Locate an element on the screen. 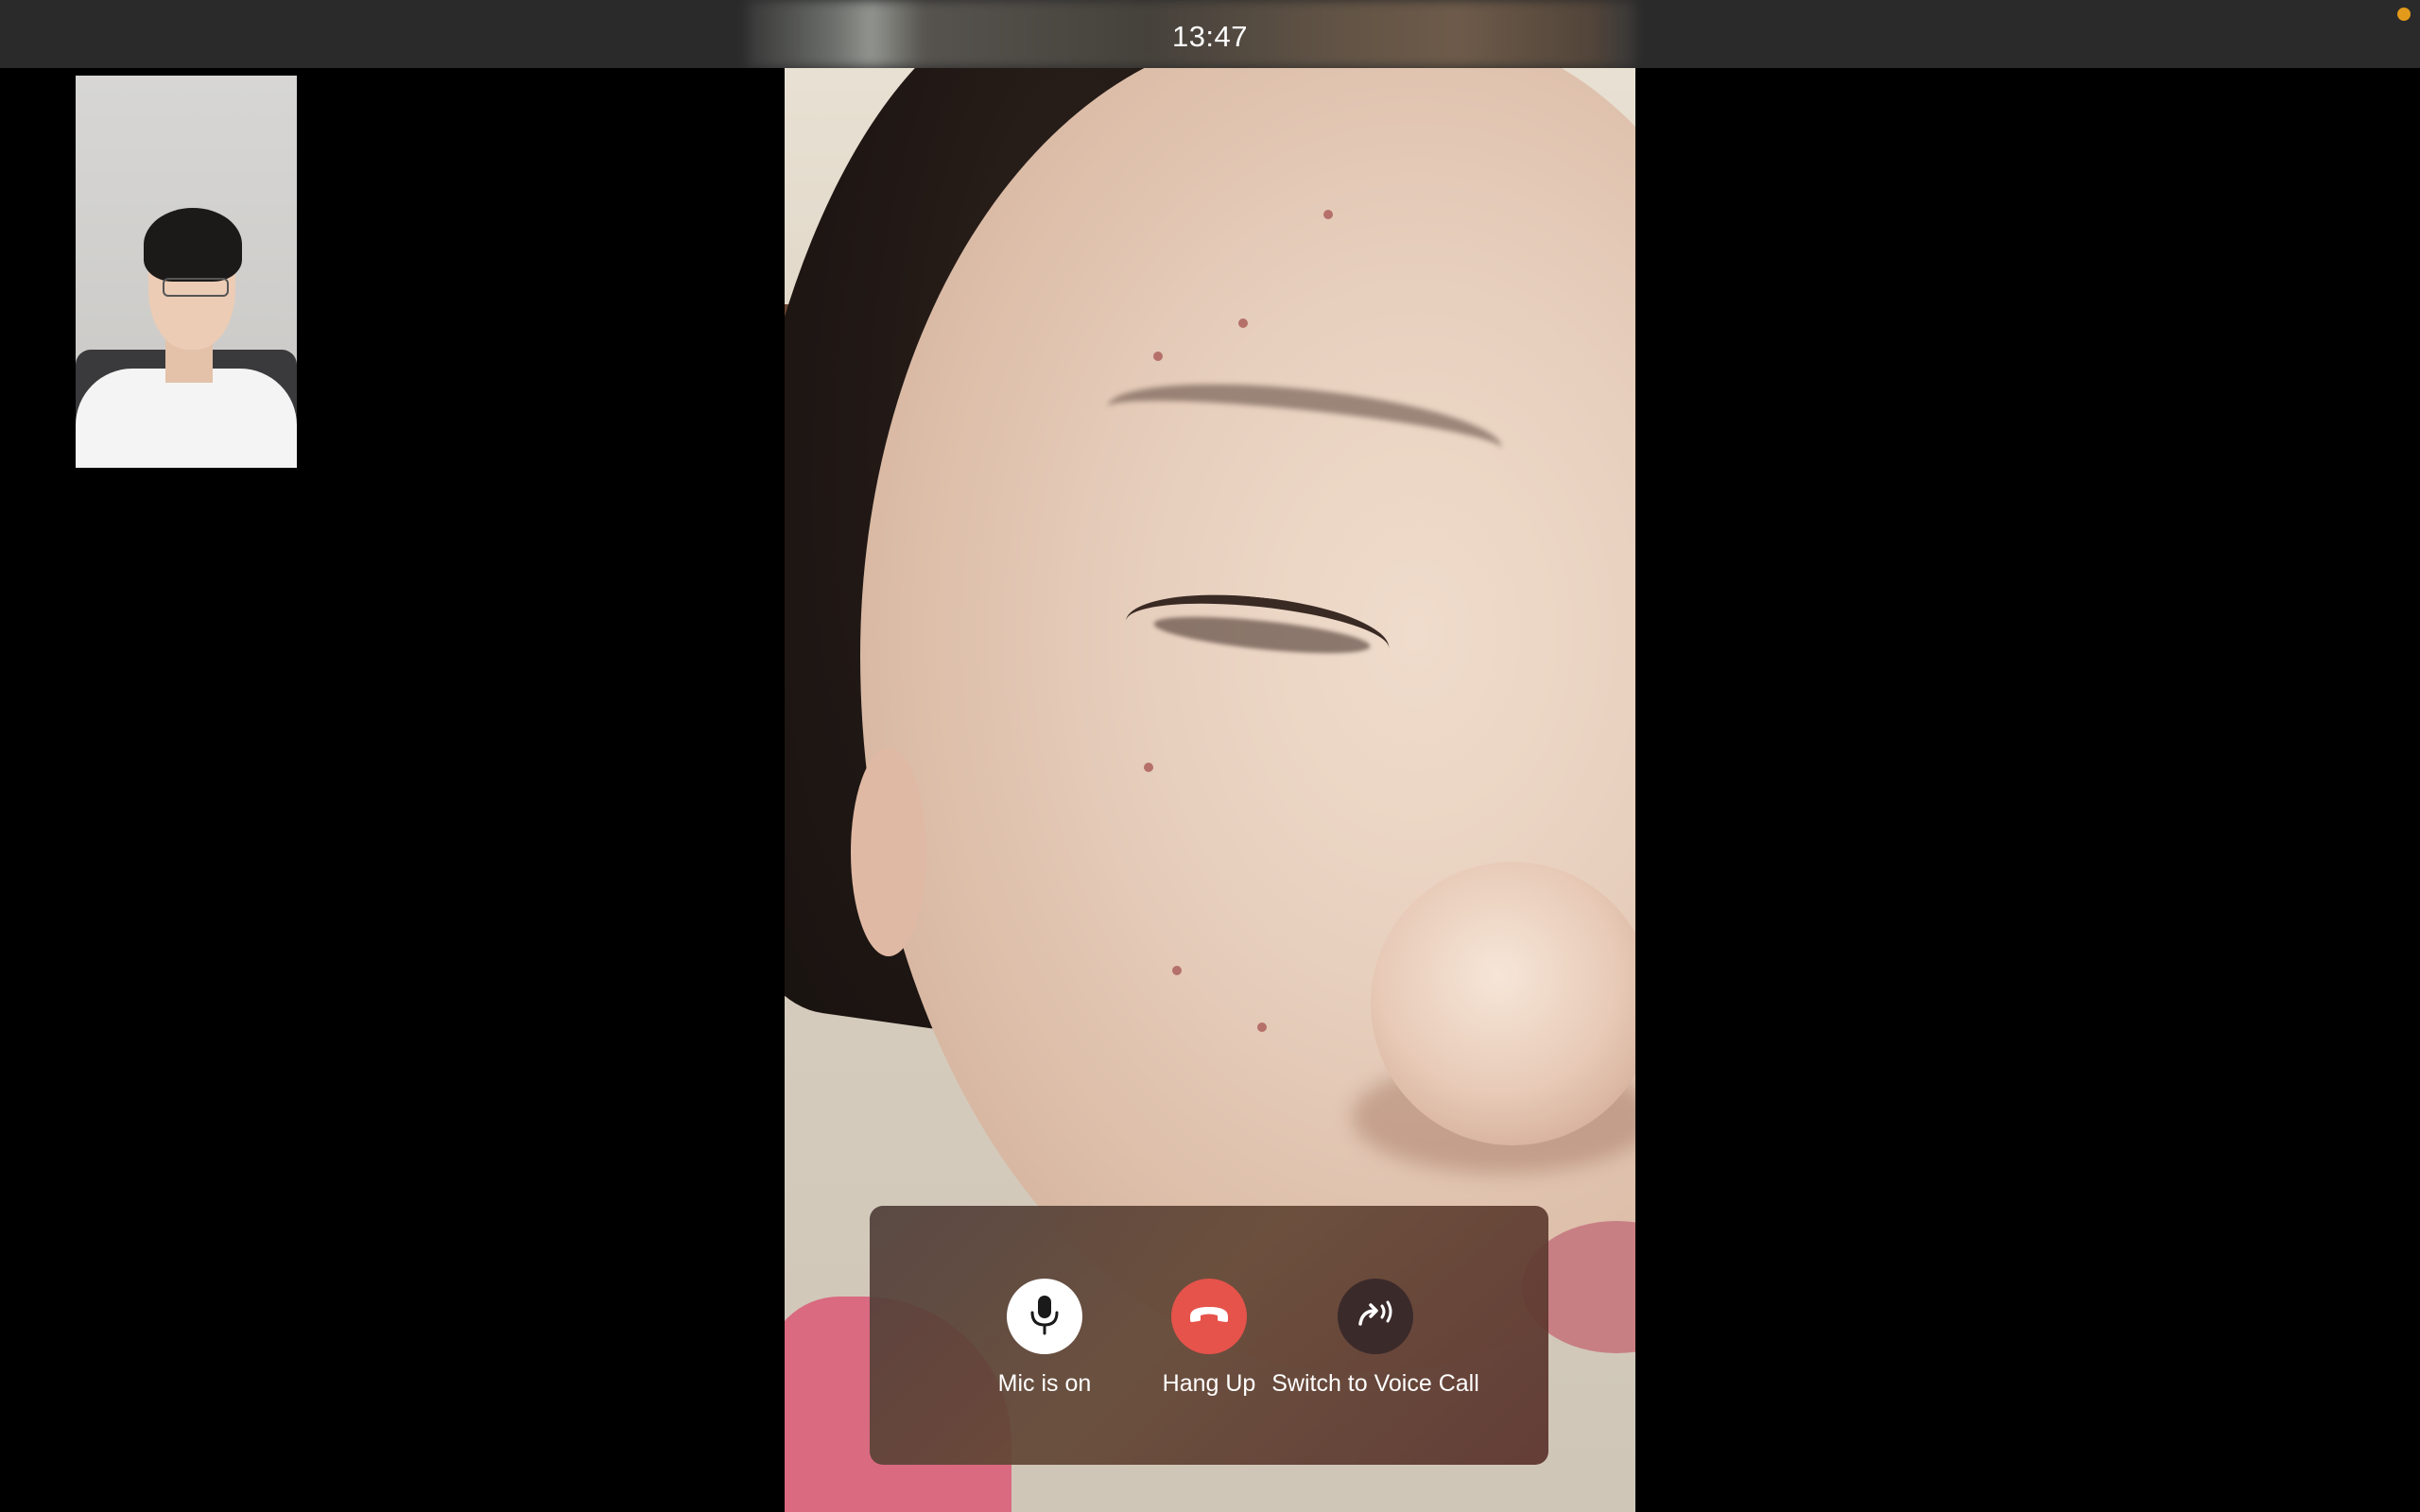 Image resolution: width=2420 pixels, height=1512 pixels. phone-hangup-icon is located at coordinates (1209, 1317).